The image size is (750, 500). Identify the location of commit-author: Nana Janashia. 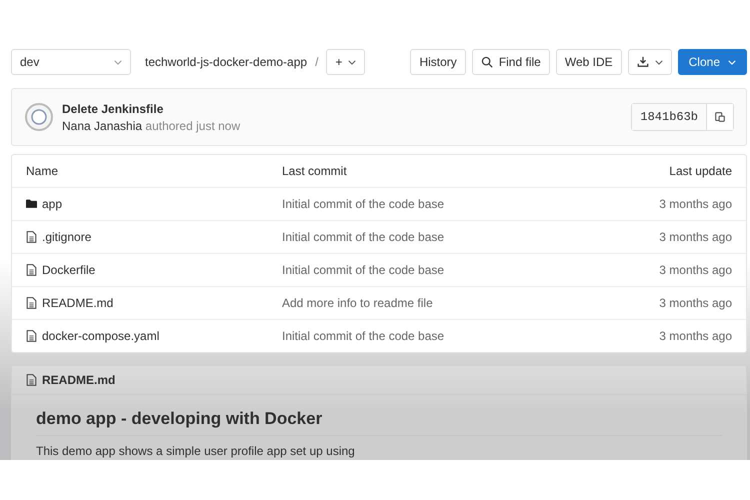
(102, 125).